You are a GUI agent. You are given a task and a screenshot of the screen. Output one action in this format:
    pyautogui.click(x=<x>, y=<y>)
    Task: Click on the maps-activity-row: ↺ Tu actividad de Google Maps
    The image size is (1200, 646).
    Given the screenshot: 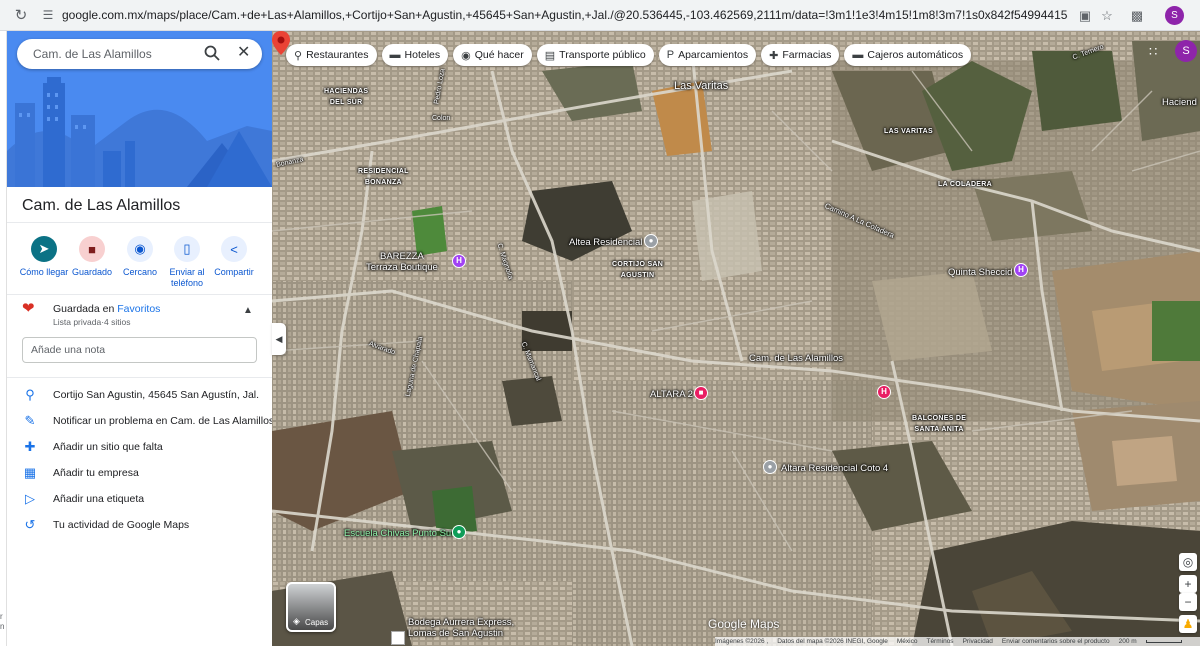 What is the action you would take?
    pyautogui.click(x=139, y=526)
    